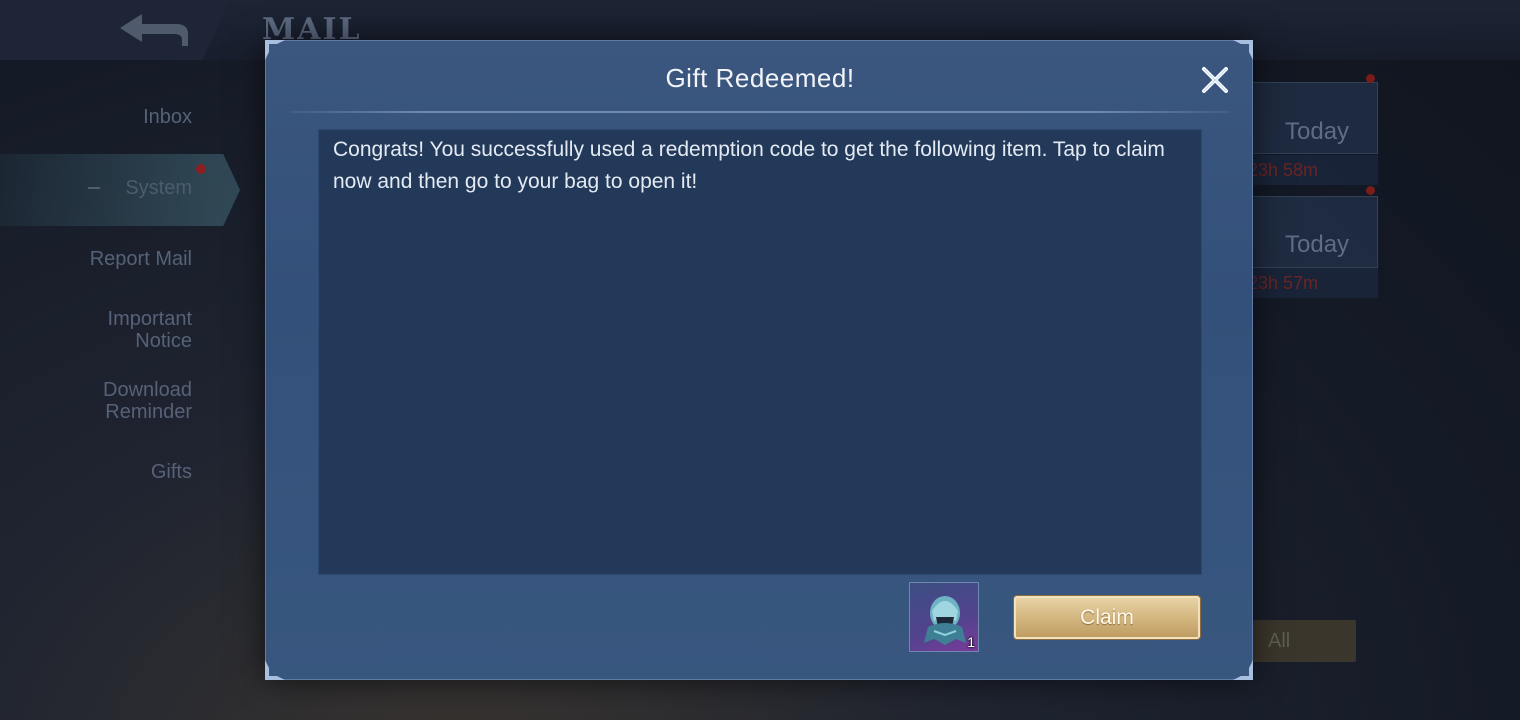 The width and height of the screenshot is (1520, 720). Describe the element at coordinates (154, 30) in the screenshot. I see `back-arrow-icon` at that location.